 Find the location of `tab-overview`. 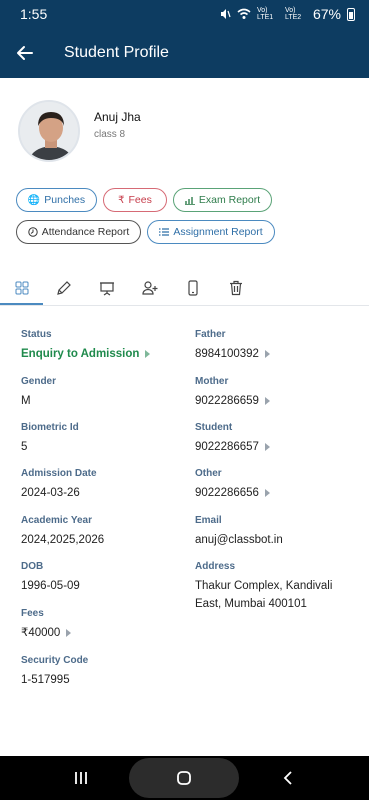

tab-overview is located at coordinates (22, 288).